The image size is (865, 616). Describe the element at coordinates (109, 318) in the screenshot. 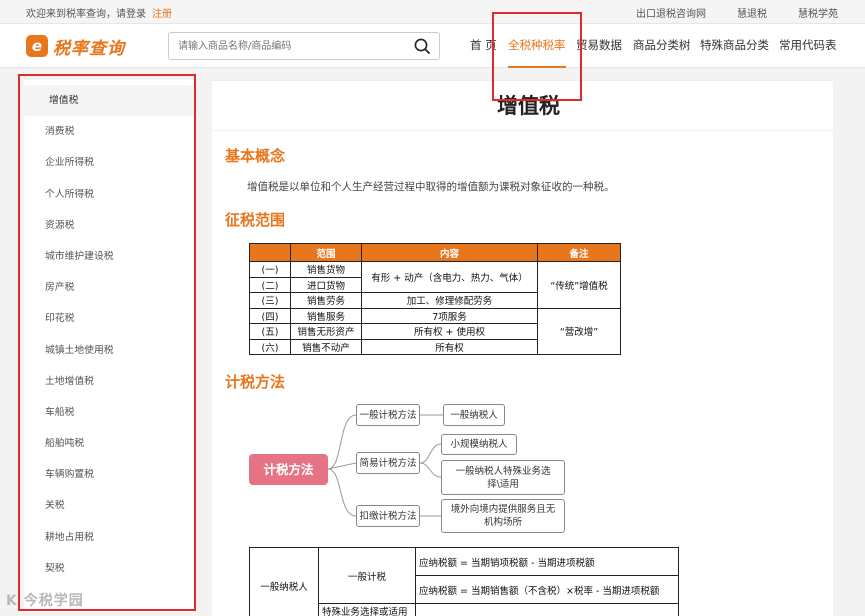

I see `sidebar-item-stamp-tax: 印花税` at that location.